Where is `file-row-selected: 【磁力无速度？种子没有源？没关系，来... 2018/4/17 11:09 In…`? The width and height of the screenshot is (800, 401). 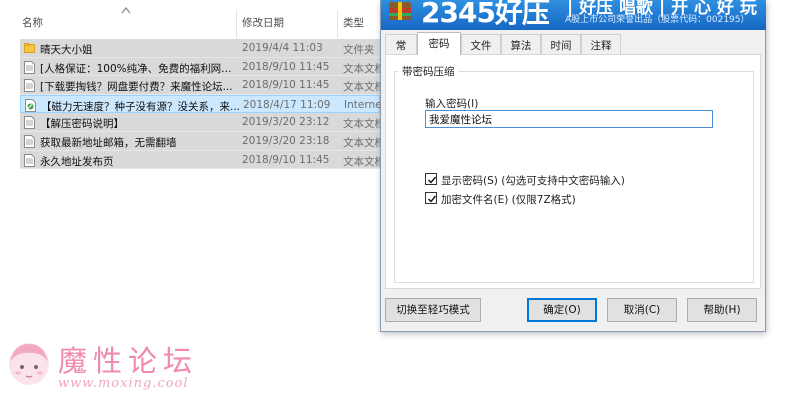
file-row-selected: 【磁力无速度？种子没有源？没关系，来... 2018/4/17 11:09 In… is located at coordinates (202, 104).